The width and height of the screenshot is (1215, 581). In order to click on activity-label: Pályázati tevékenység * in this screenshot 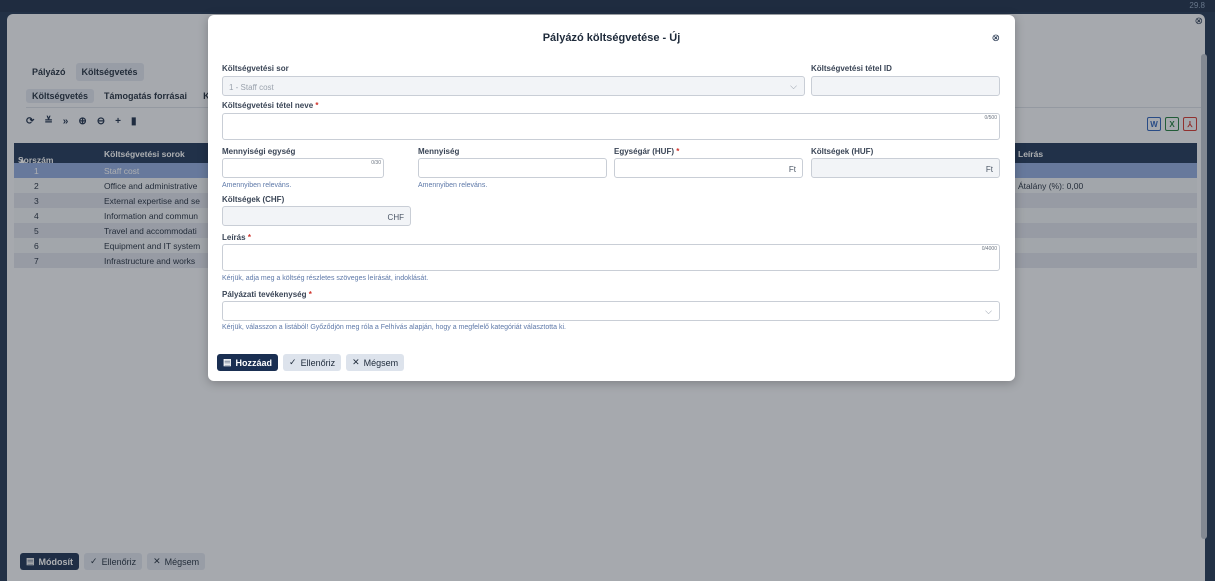, I will do `click(267, 294)`.